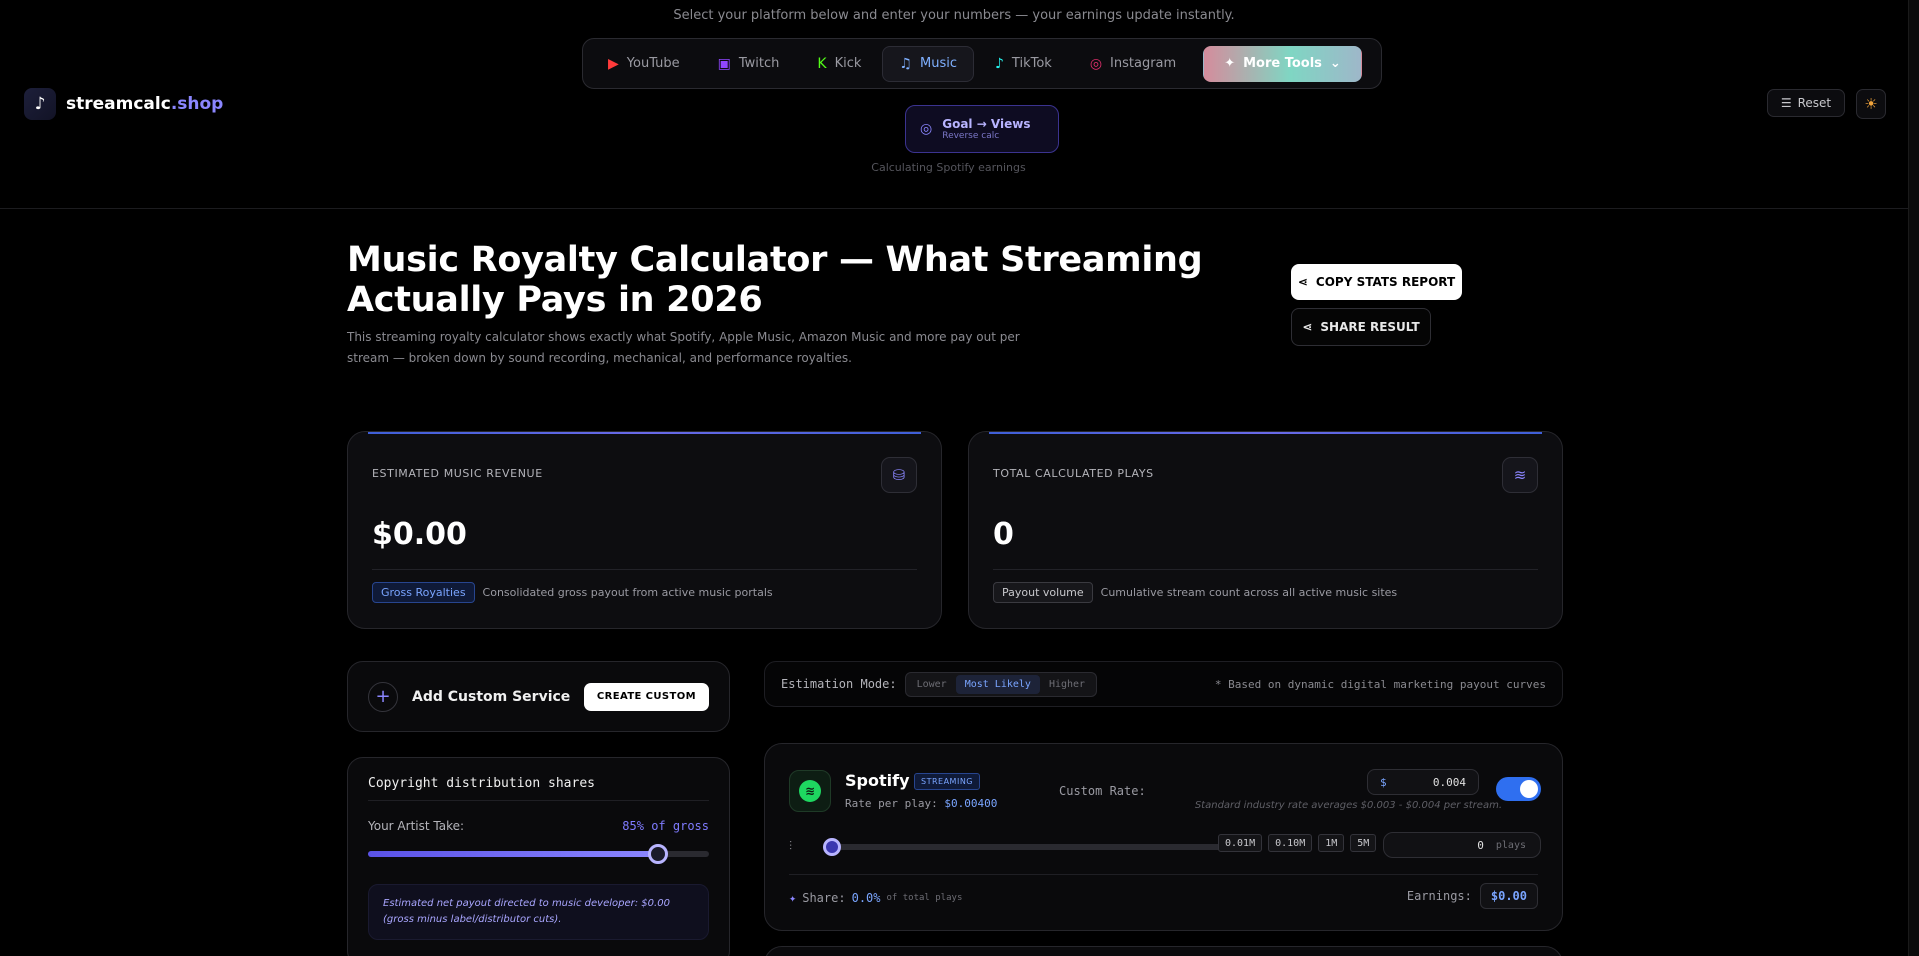  What do you see at coordinates (1361, 327) in the screenshot?
I see `share-result-button: ⋖ SHARE RESULT` at bounding box center [1361, 327].